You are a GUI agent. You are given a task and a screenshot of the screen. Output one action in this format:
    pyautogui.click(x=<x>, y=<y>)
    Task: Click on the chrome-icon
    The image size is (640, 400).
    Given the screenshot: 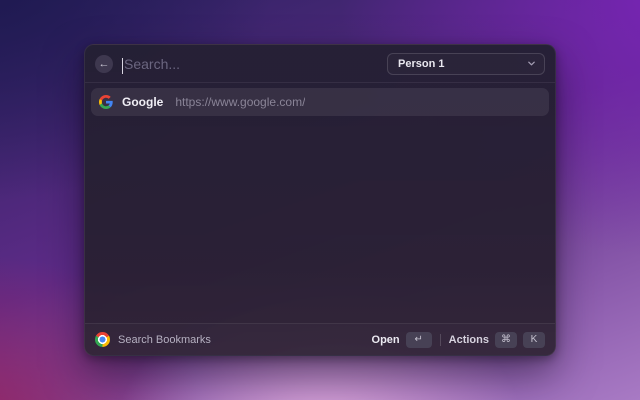 What is the action you would take?
    pyautogui.click(x=102, y=339)
    